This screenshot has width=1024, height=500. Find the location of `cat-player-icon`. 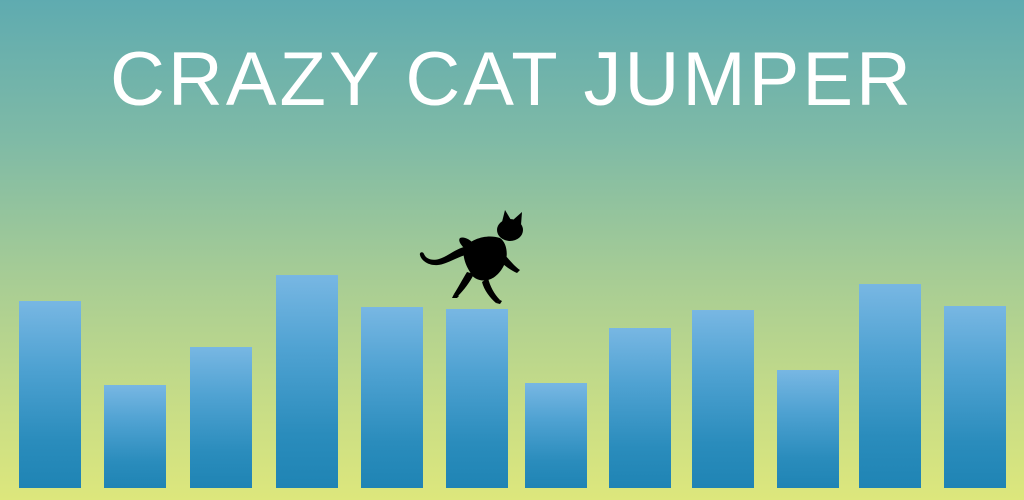

cat-player-icon is located at coordinates (471, 257).